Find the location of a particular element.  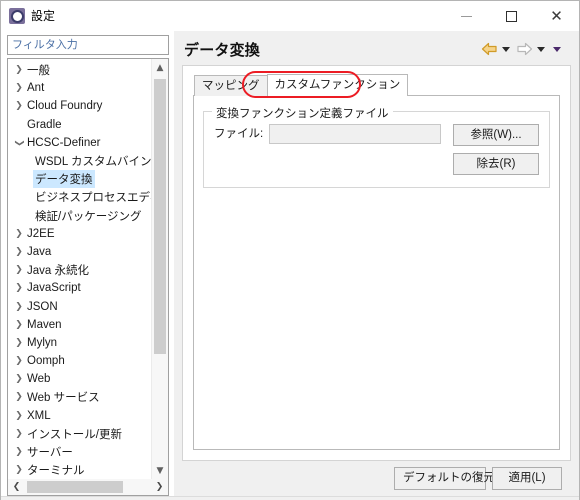

sidebar-item-label: JSON is located at coordinates (42, 306).